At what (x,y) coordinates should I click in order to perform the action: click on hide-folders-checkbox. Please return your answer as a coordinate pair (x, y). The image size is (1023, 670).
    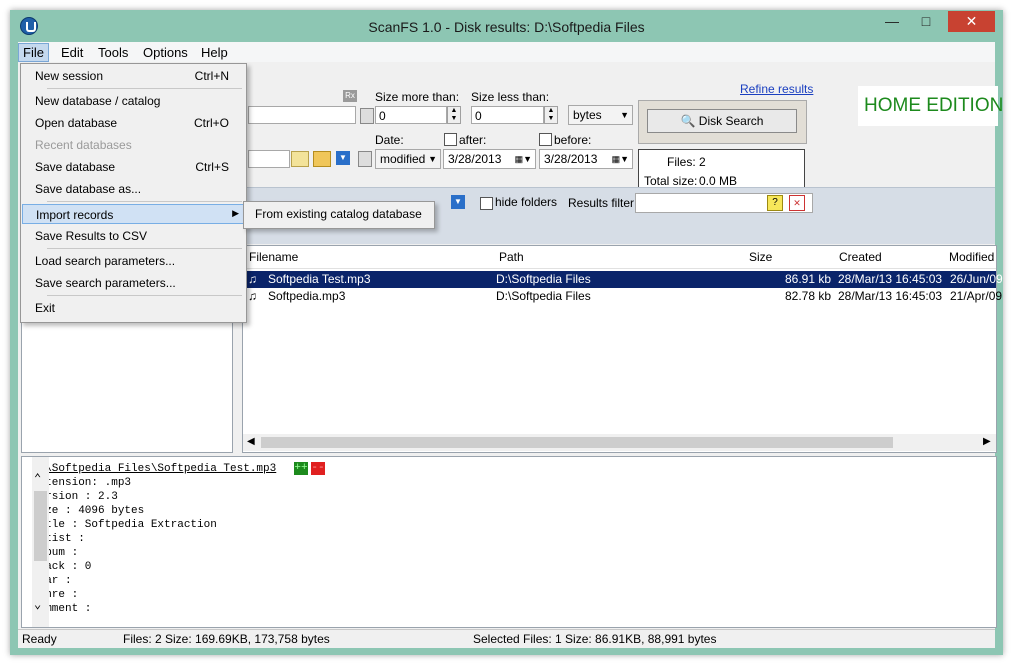
    Looking at the image, I should click on (486, 203).